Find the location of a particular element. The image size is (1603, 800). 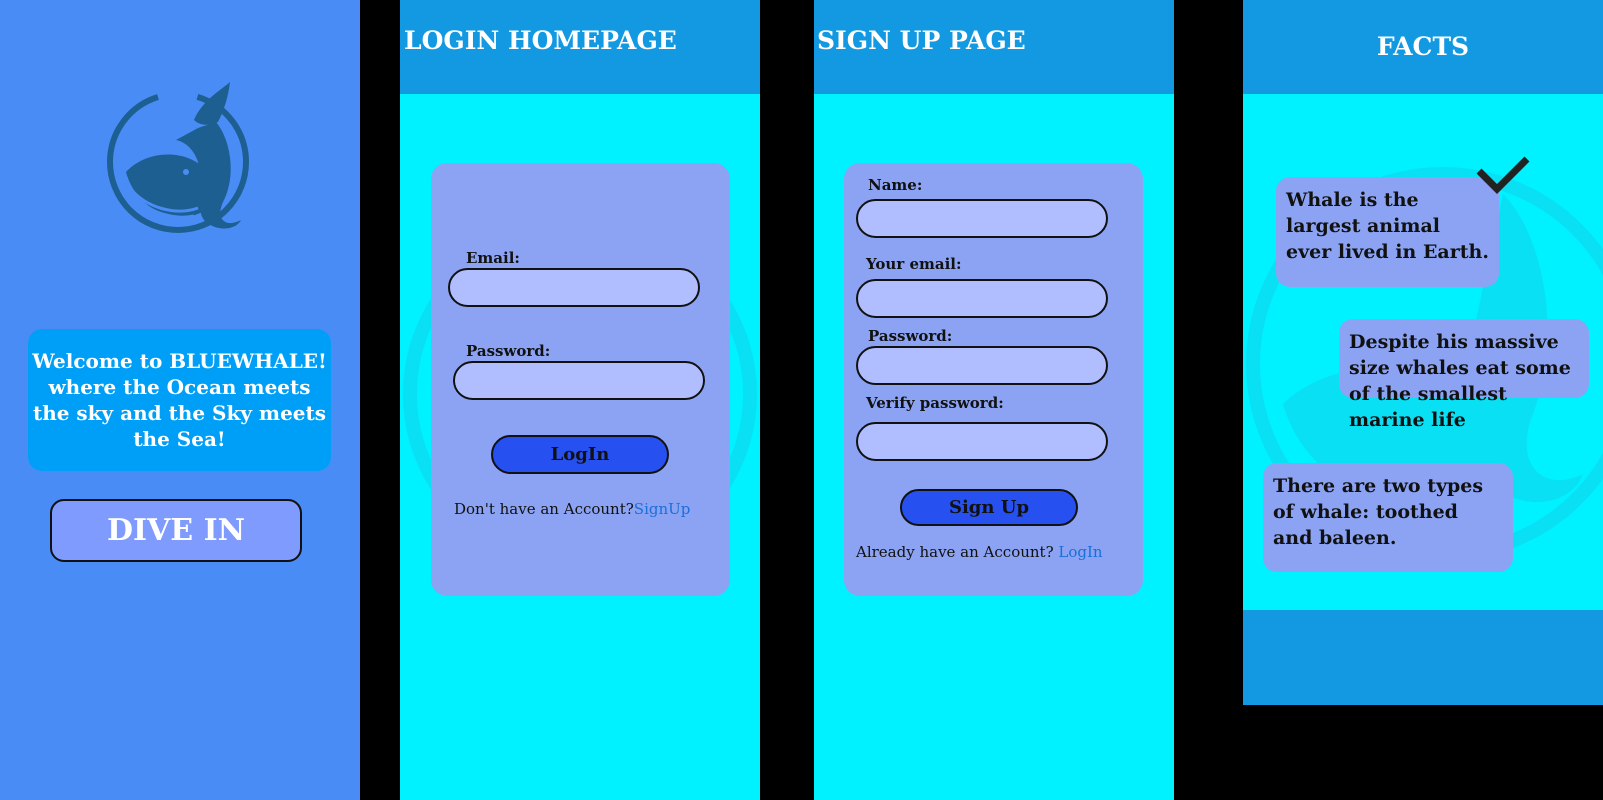

login-prompt: Already have an Account? LogIn is located at coordinates (979, 552).